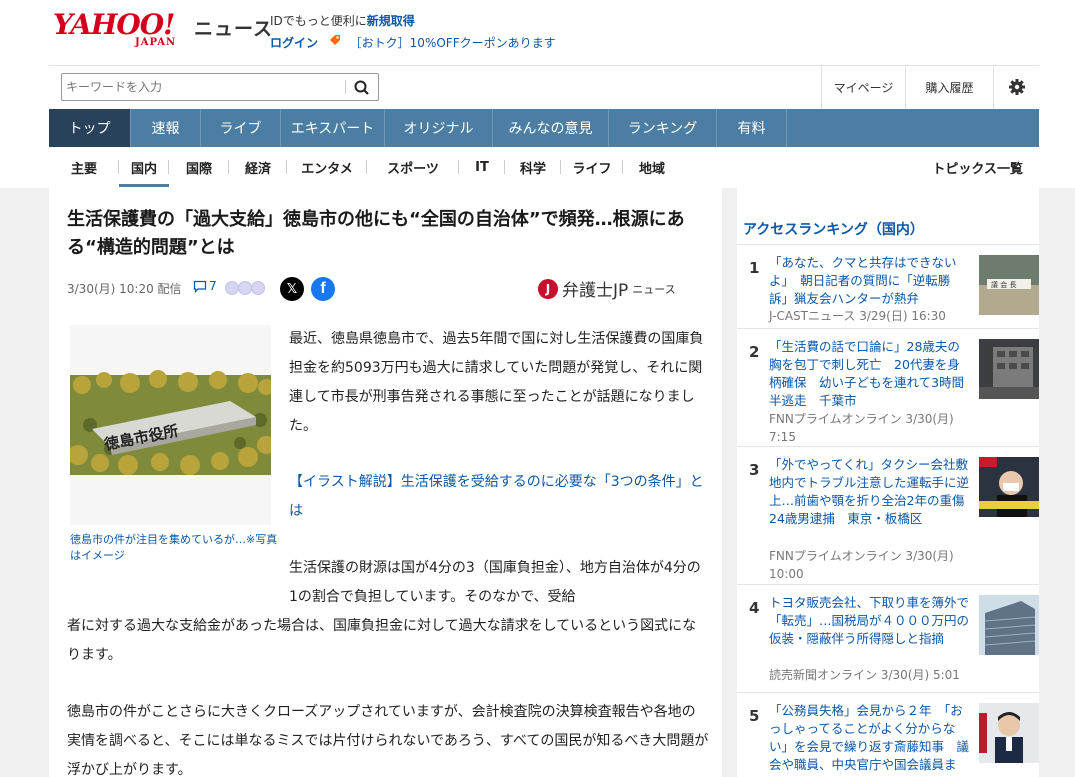 Image resolution: width=1075 pixels, height=777 pixels. I want to click on category-region: 地域, so click(652, 167).